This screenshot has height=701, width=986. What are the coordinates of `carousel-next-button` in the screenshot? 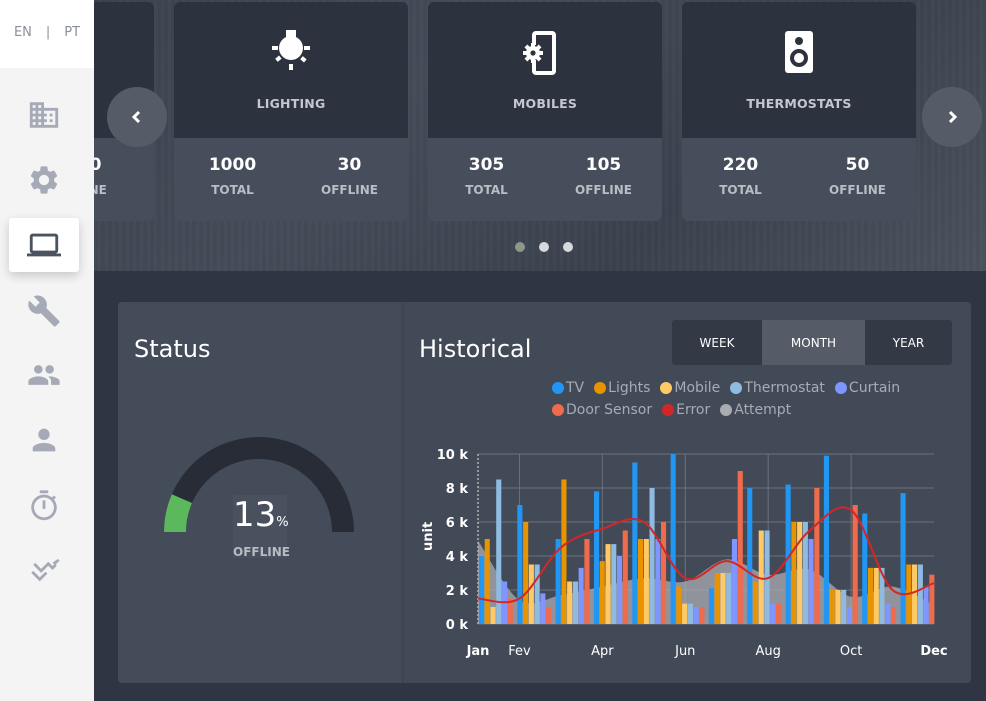 It's located at (952, 117).